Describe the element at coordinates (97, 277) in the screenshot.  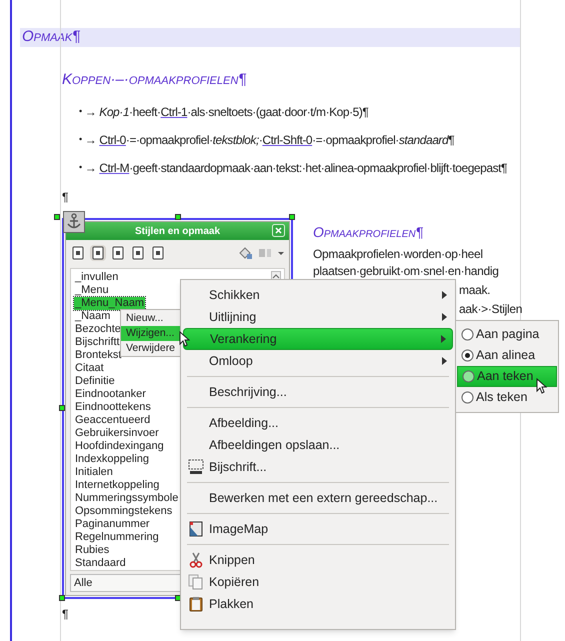
I see `style-item: _invullen` at that location.